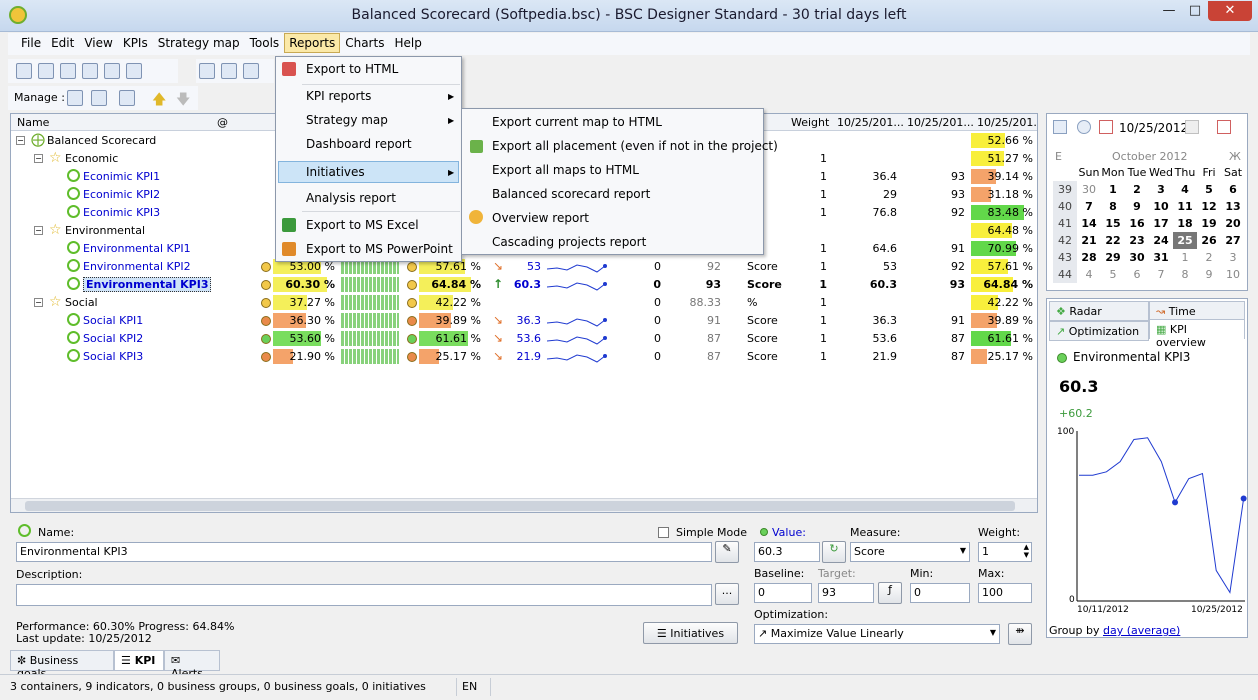 This screenshot has height=700, width=1258. I want to click on menu-edit: Edit, so click(62, 43).